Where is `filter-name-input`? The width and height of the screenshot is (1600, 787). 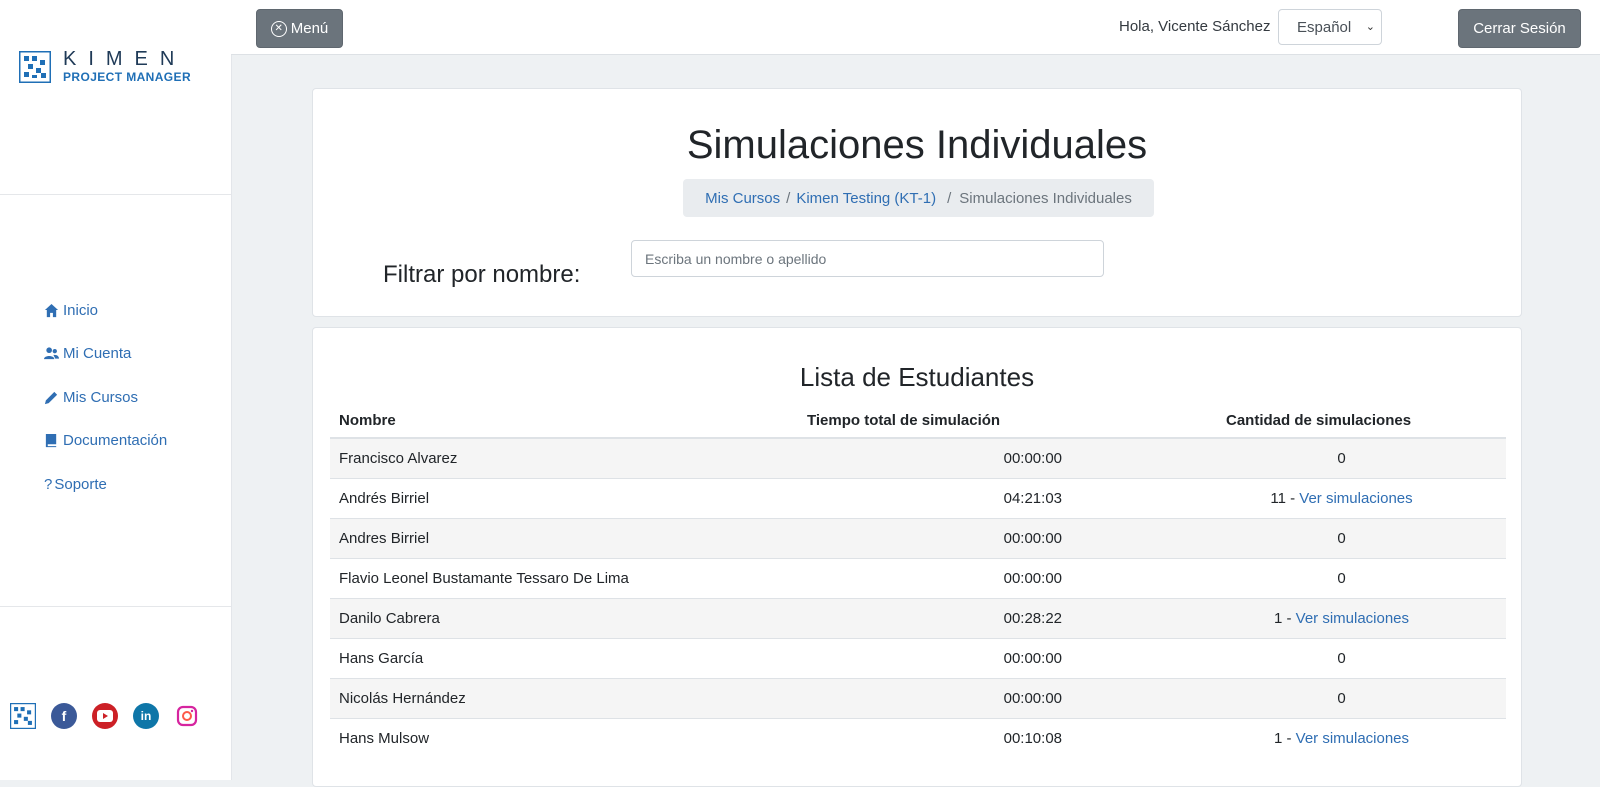 filter-name-input is located at coordinates (867, 258).